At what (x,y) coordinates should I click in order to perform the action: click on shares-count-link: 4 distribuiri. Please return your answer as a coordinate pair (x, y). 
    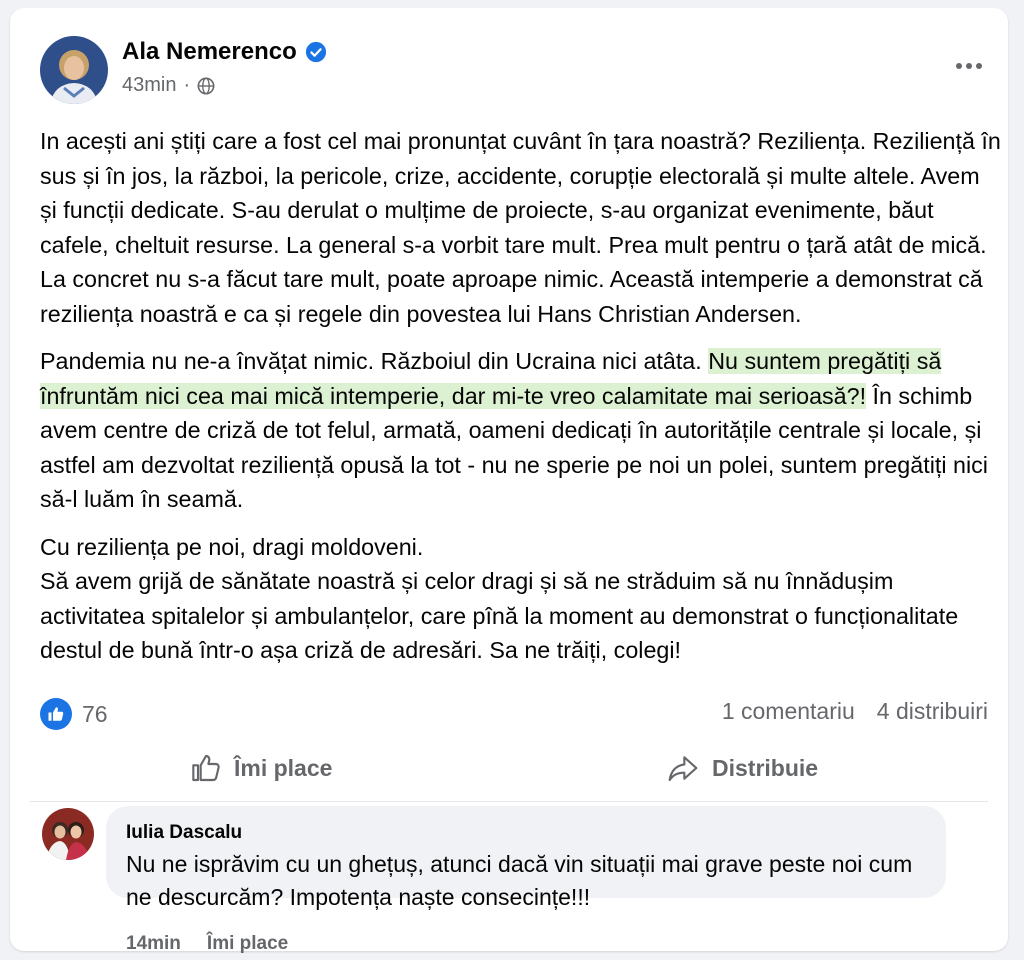
    Looking at the image, I should click on (932, 711).